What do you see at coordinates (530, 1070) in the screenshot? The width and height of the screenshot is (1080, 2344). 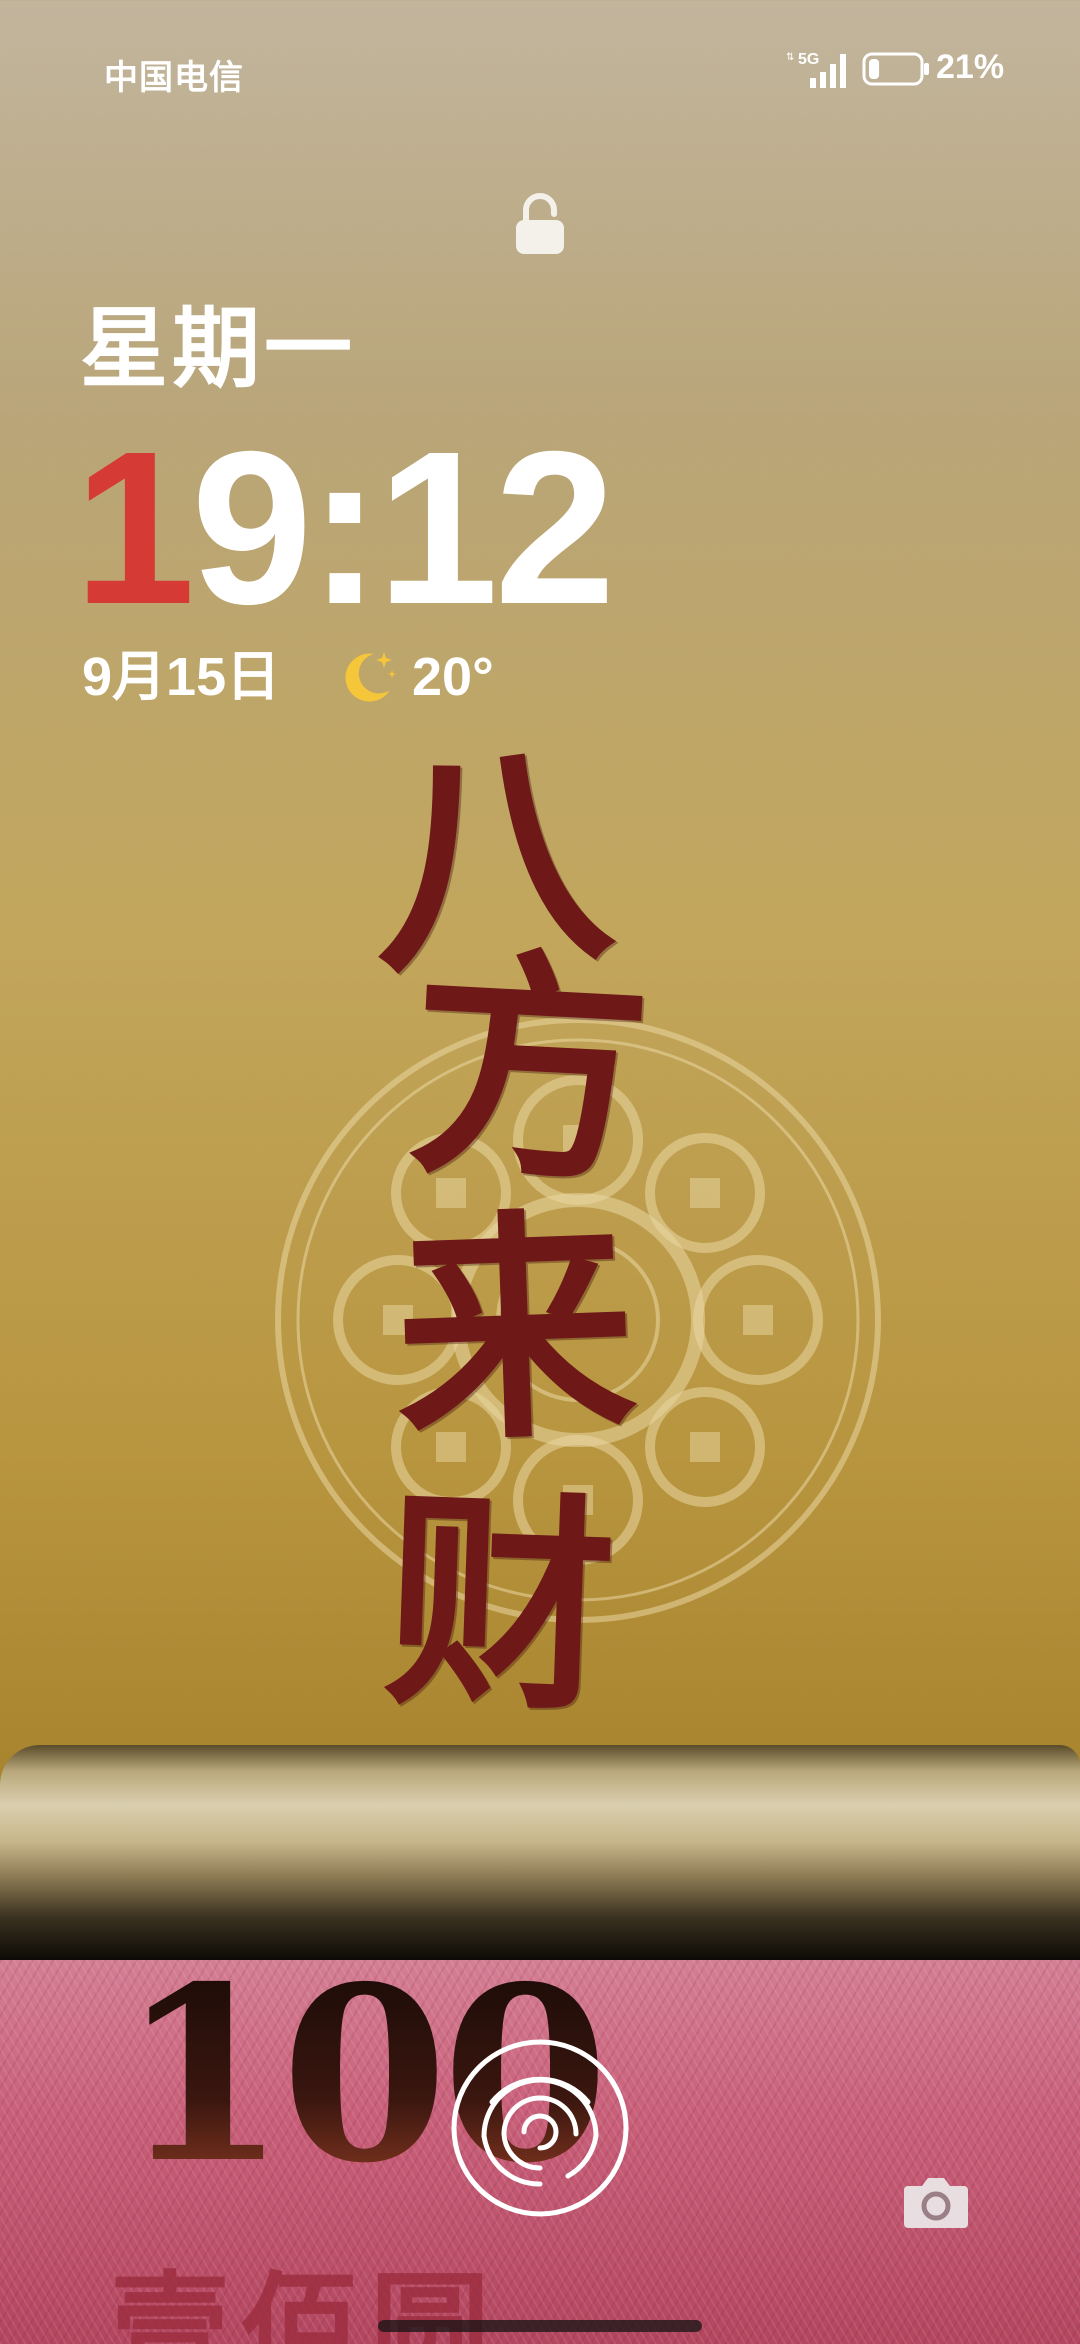 I see `calligraphy-char-2: 方` at bounding box center [530, 1070].